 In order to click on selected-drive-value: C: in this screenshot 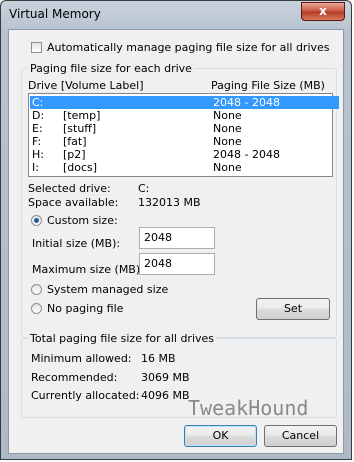, I will do `click(144, 188)`.